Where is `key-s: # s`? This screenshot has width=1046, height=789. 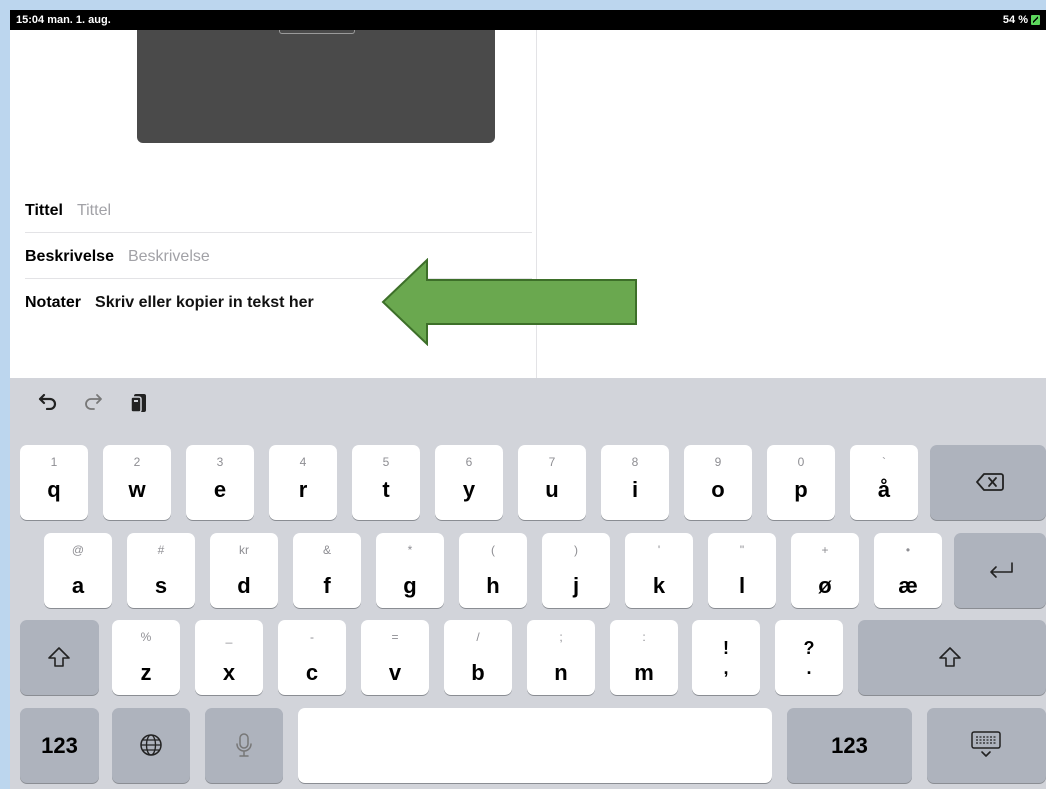
key-s: # s is located at coordinates (161, 570).